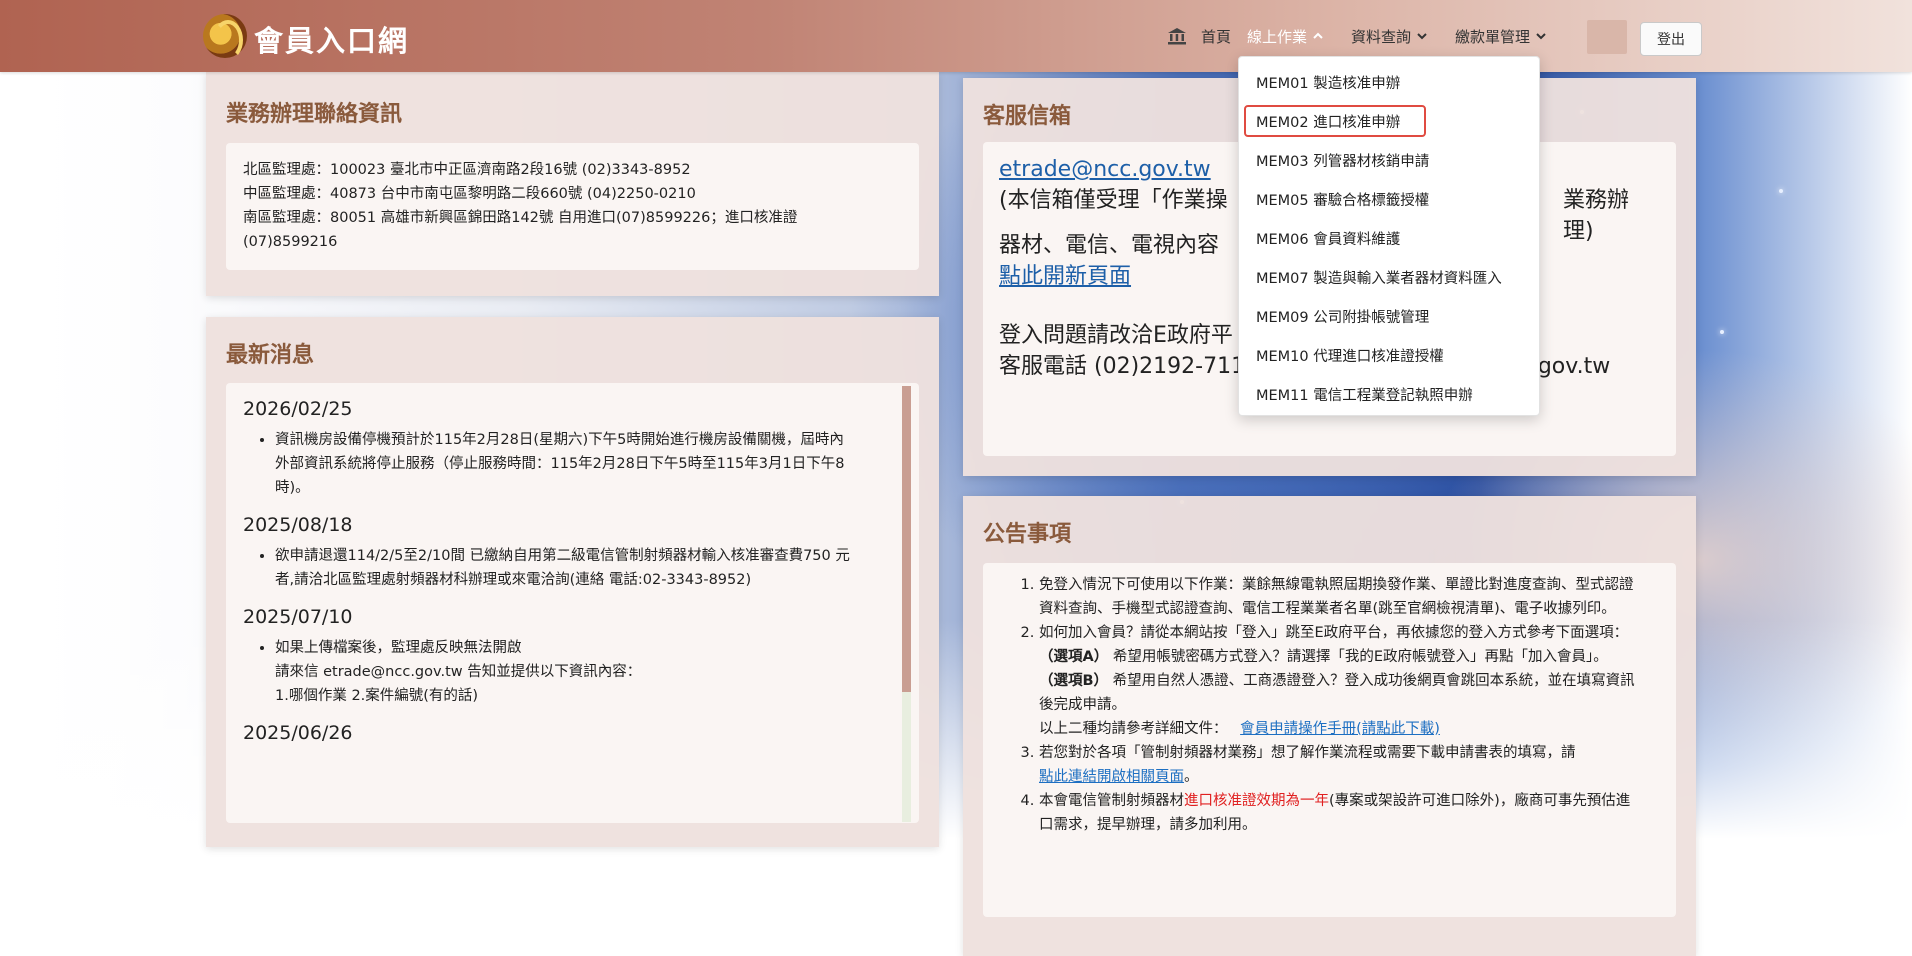 Image resolution: width=1912 pixels, height=956 pixels. I want to click on nav-home: 首頁, so click(1199, 36).